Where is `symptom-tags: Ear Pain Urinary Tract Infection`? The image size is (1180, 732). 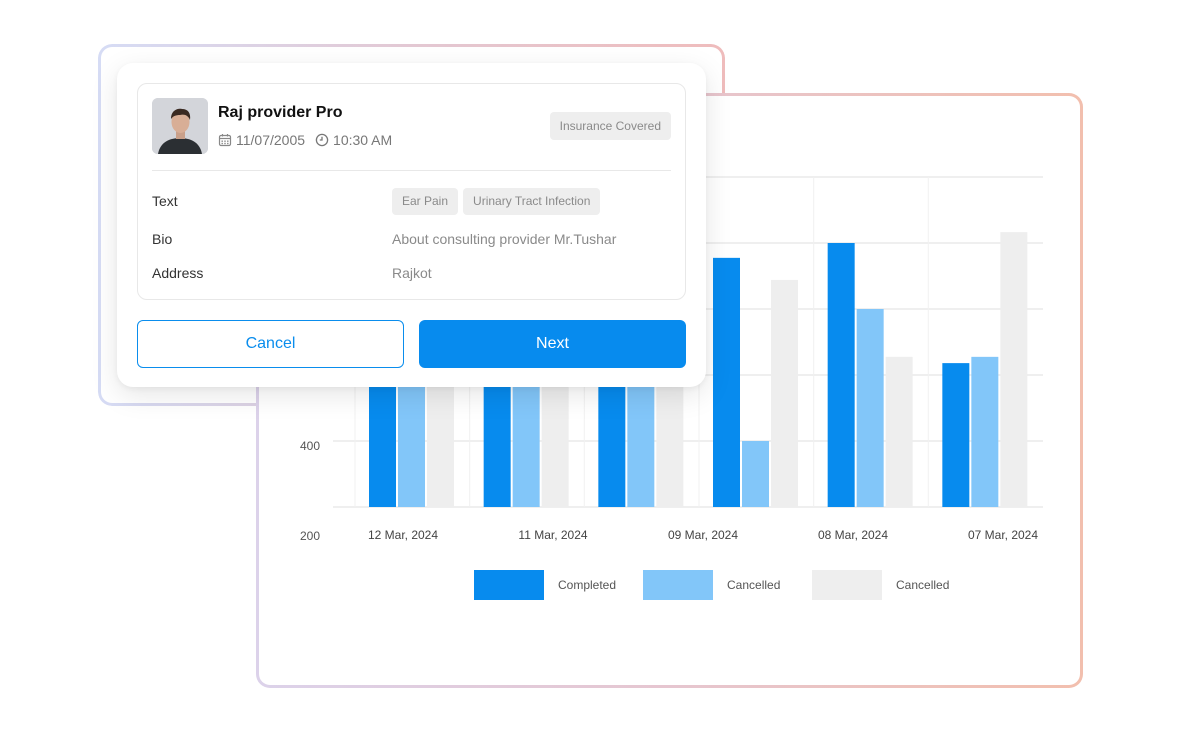
symptom-tags: Ear Pain Urinary Tract Infection is located at coordinates (498, 201).